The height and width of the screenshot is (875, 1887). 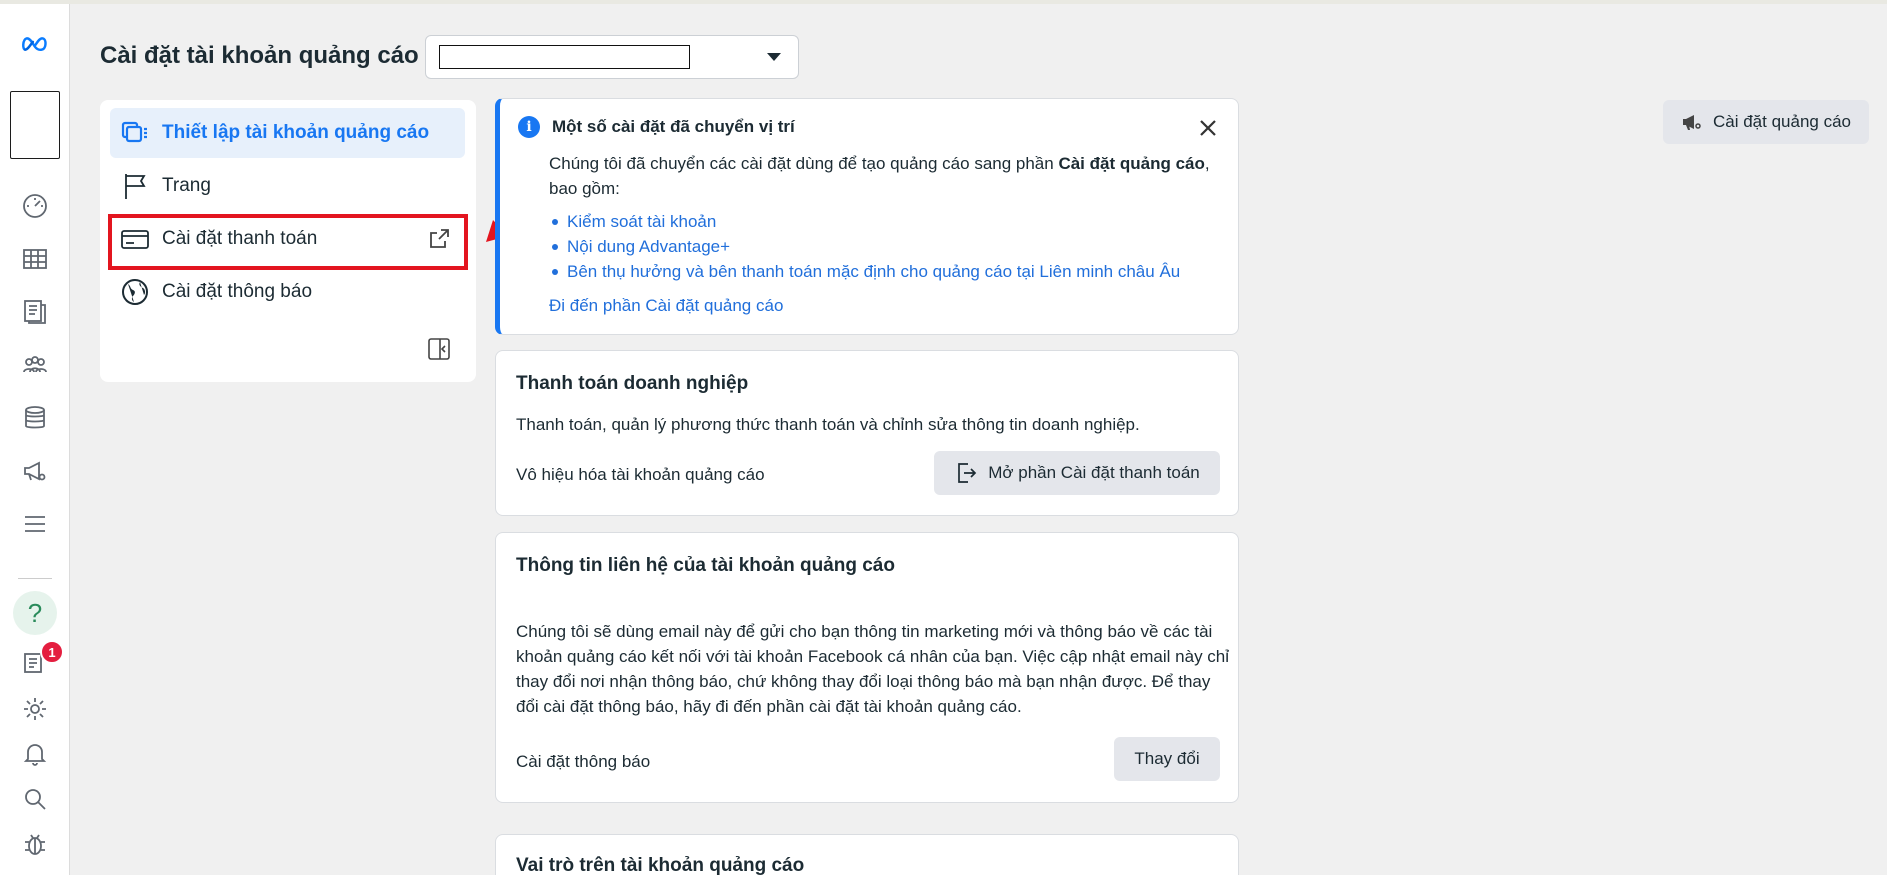 I want to click on change-button: Thay đổi, so click(x=1167, y=759).